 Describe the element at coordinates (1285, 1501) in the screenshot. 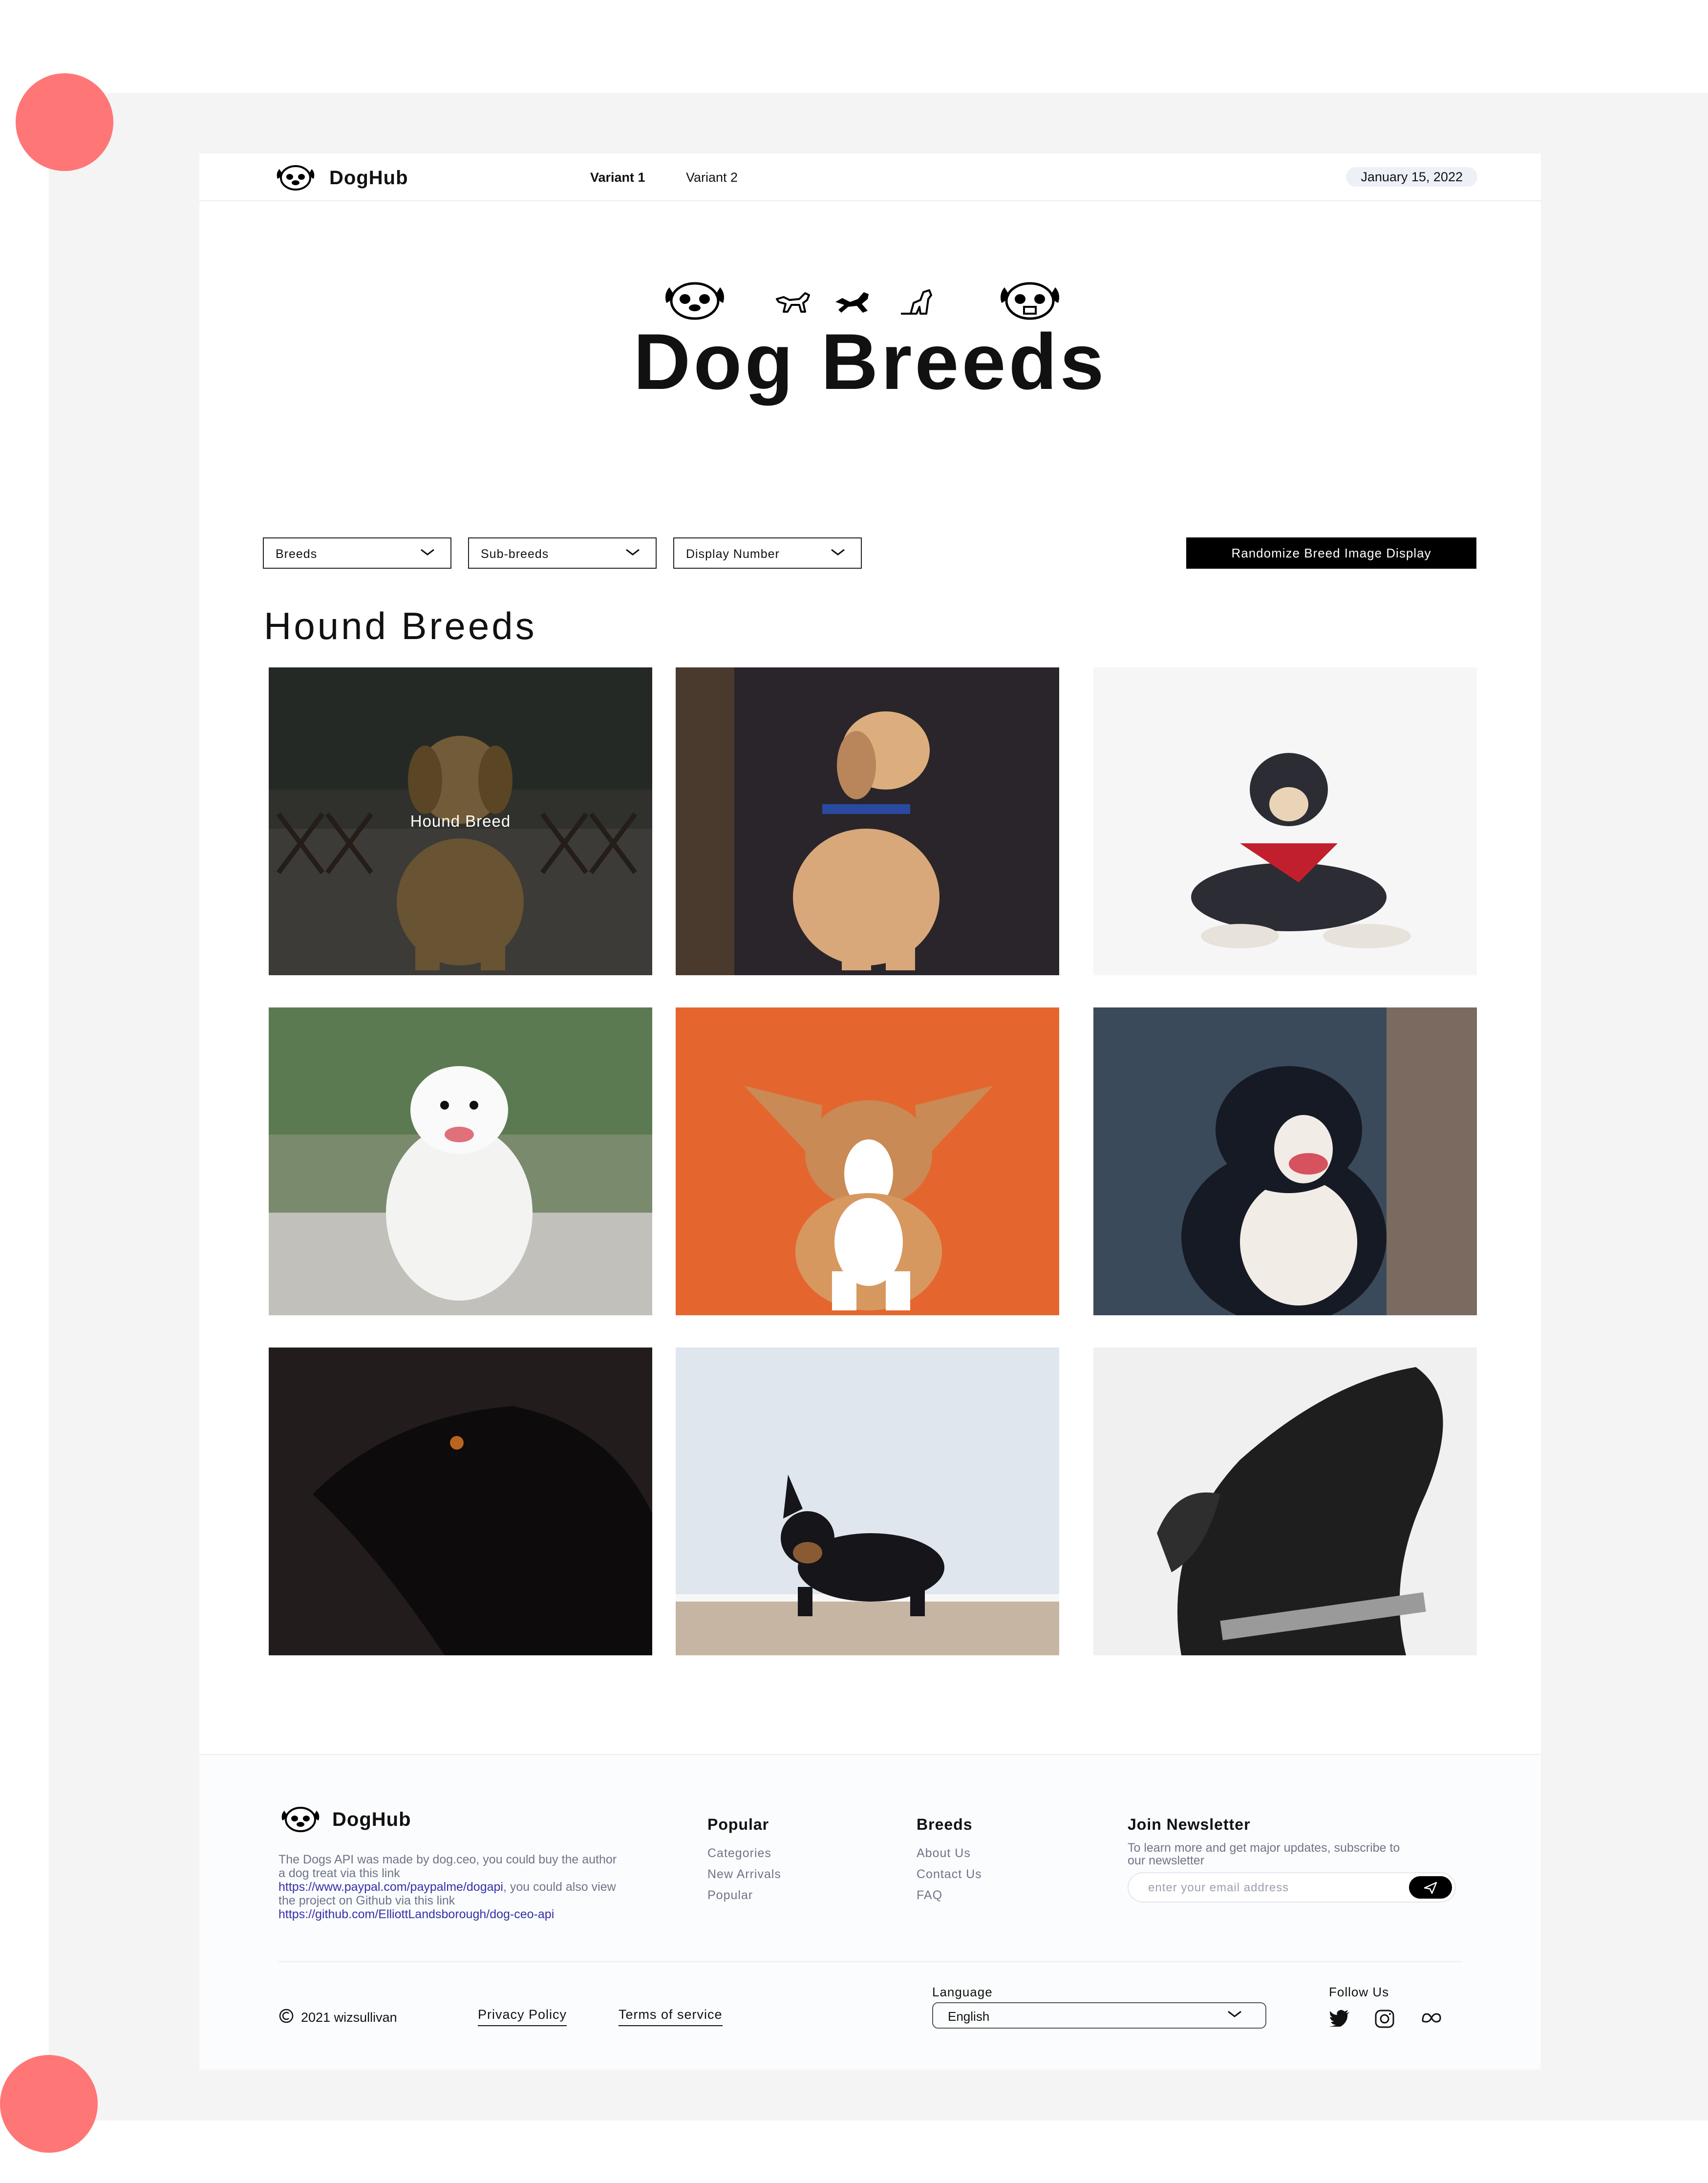

I see `dog-photo-bw-lab` at that location.